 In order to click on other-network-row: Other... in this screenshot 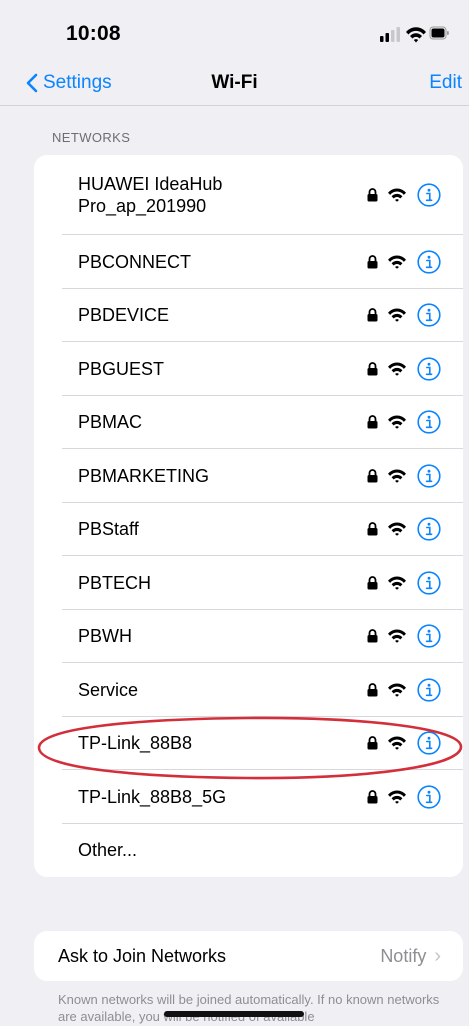, I will do `click(248, 851)`.